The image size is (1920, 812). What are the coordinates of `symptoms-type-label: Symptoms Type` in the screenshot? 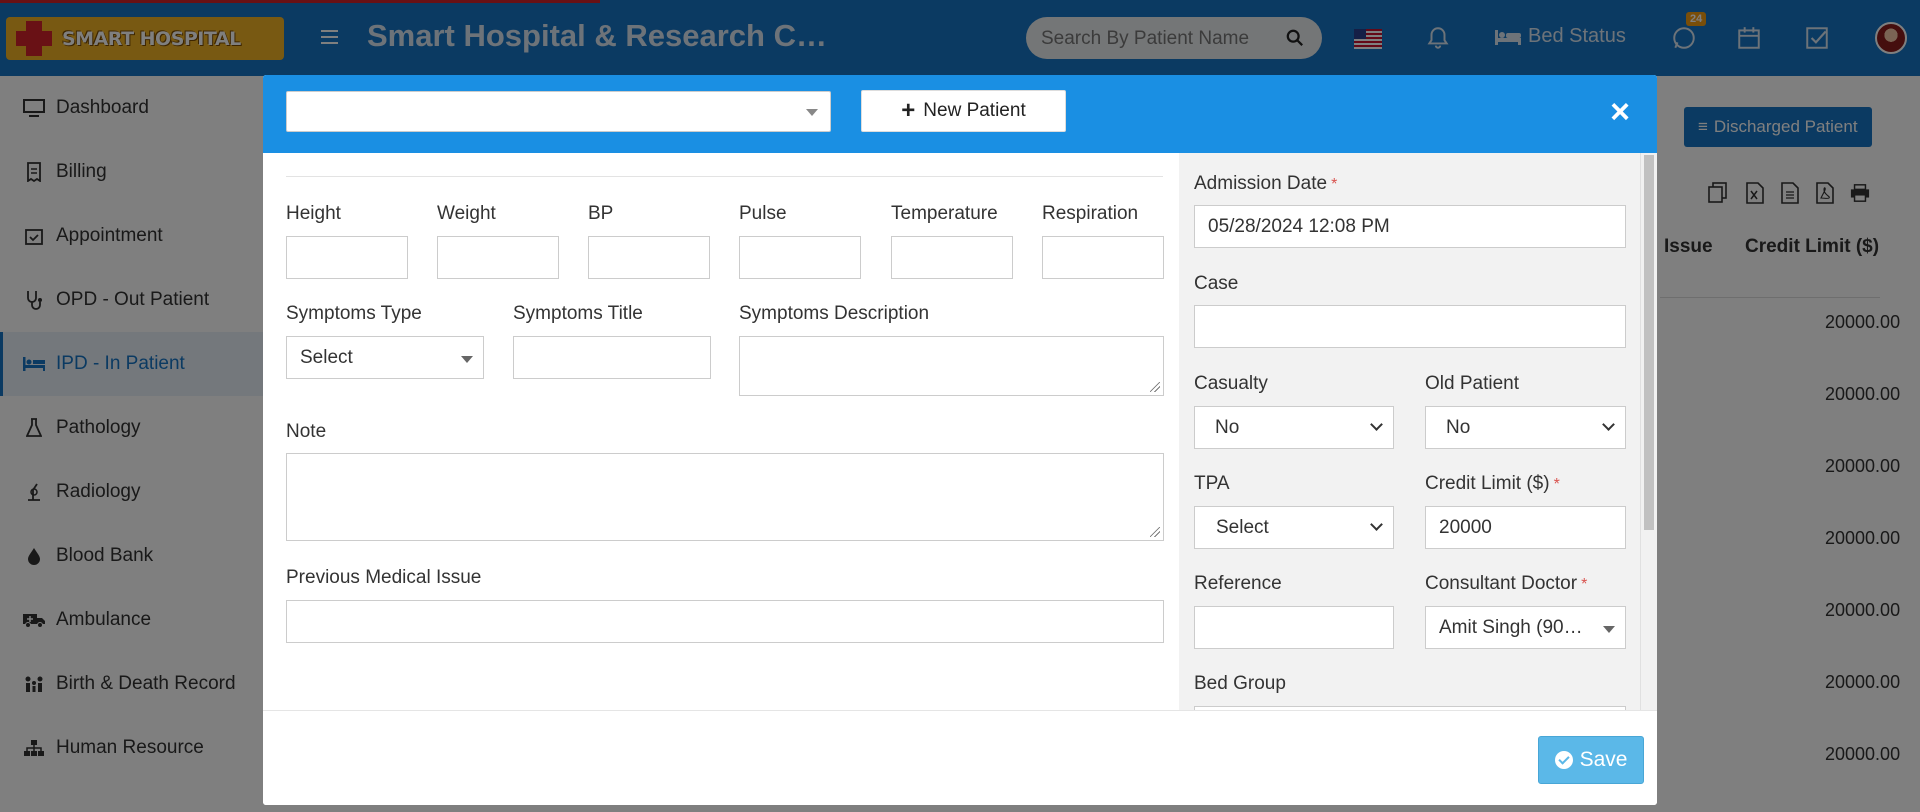 It's located at (354, 313).